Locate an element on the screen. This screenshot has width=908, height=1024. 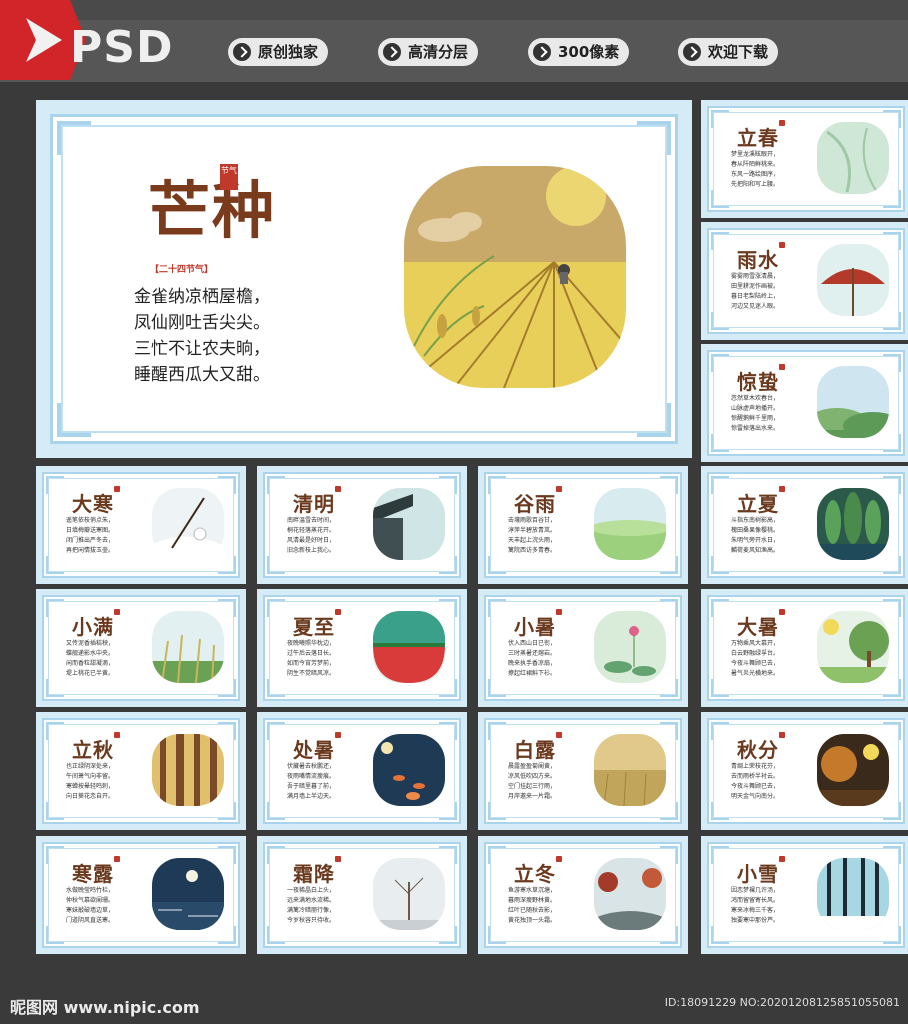
card-poem: 伏藏暑去秋鹏还， 夜雨嘴情流瘦痕。 吾于暗里暮了前， 满月墙上半边天。 is located at coordinates (311, 781).